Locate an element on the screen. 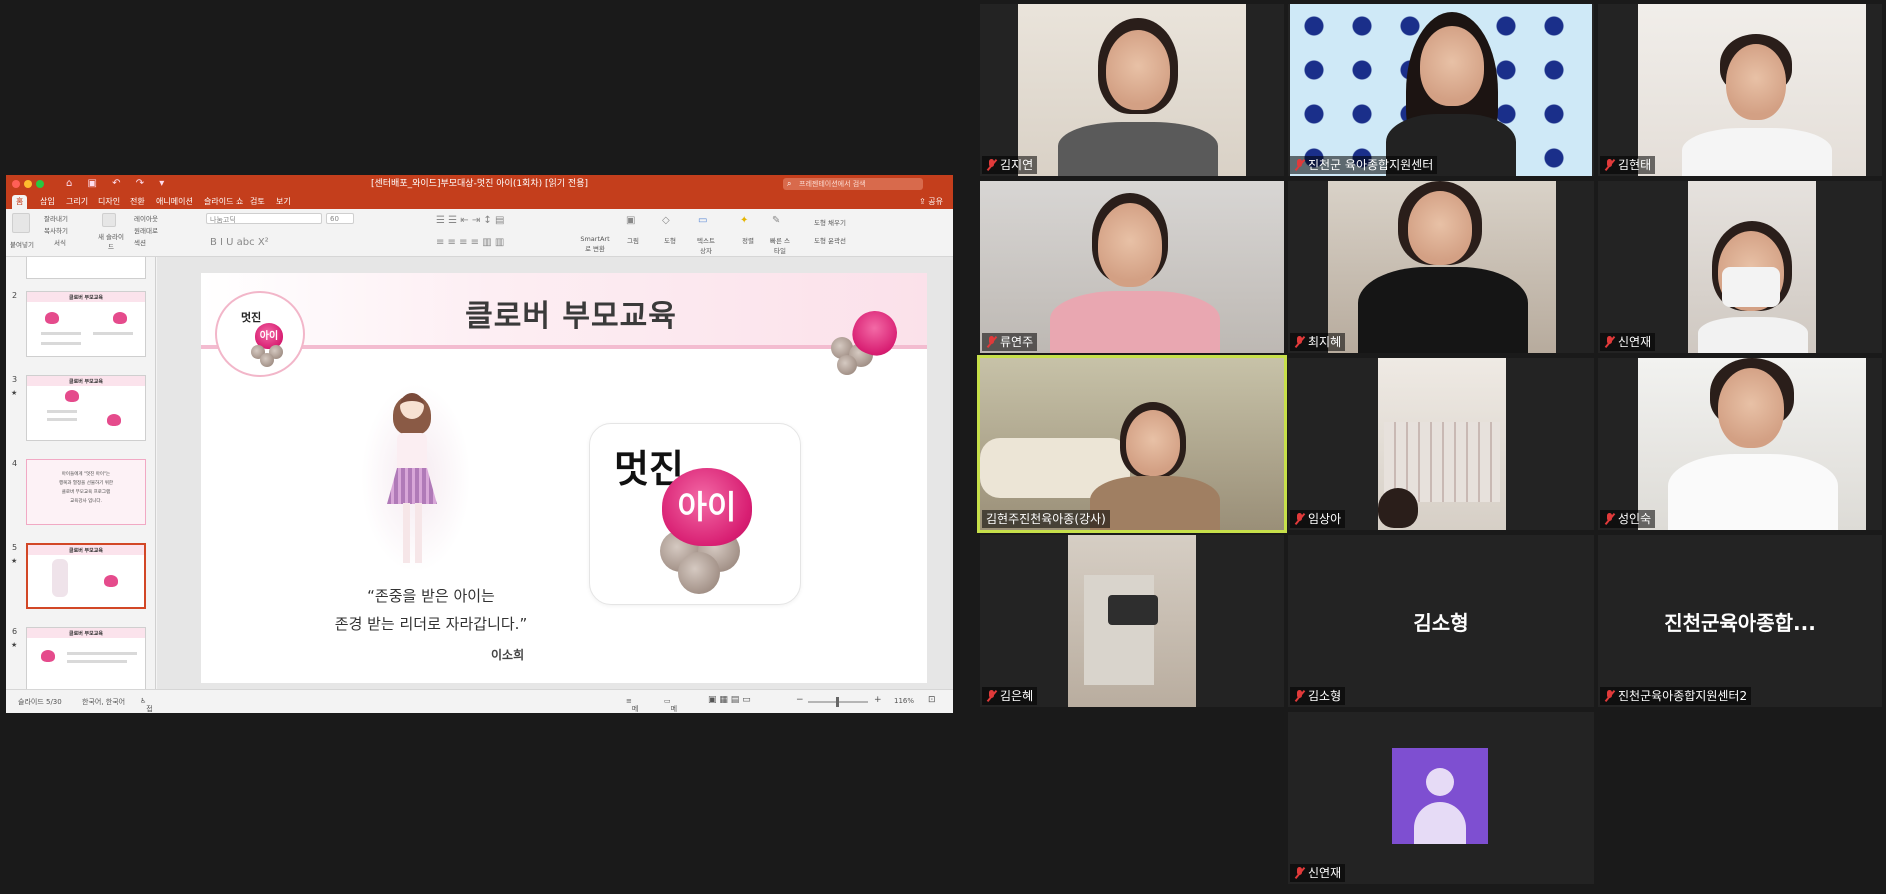 Image resolution: width=1886 pixels, height=894 pixels. arrange-button: 정렬 is located at coordinates (748, 240).